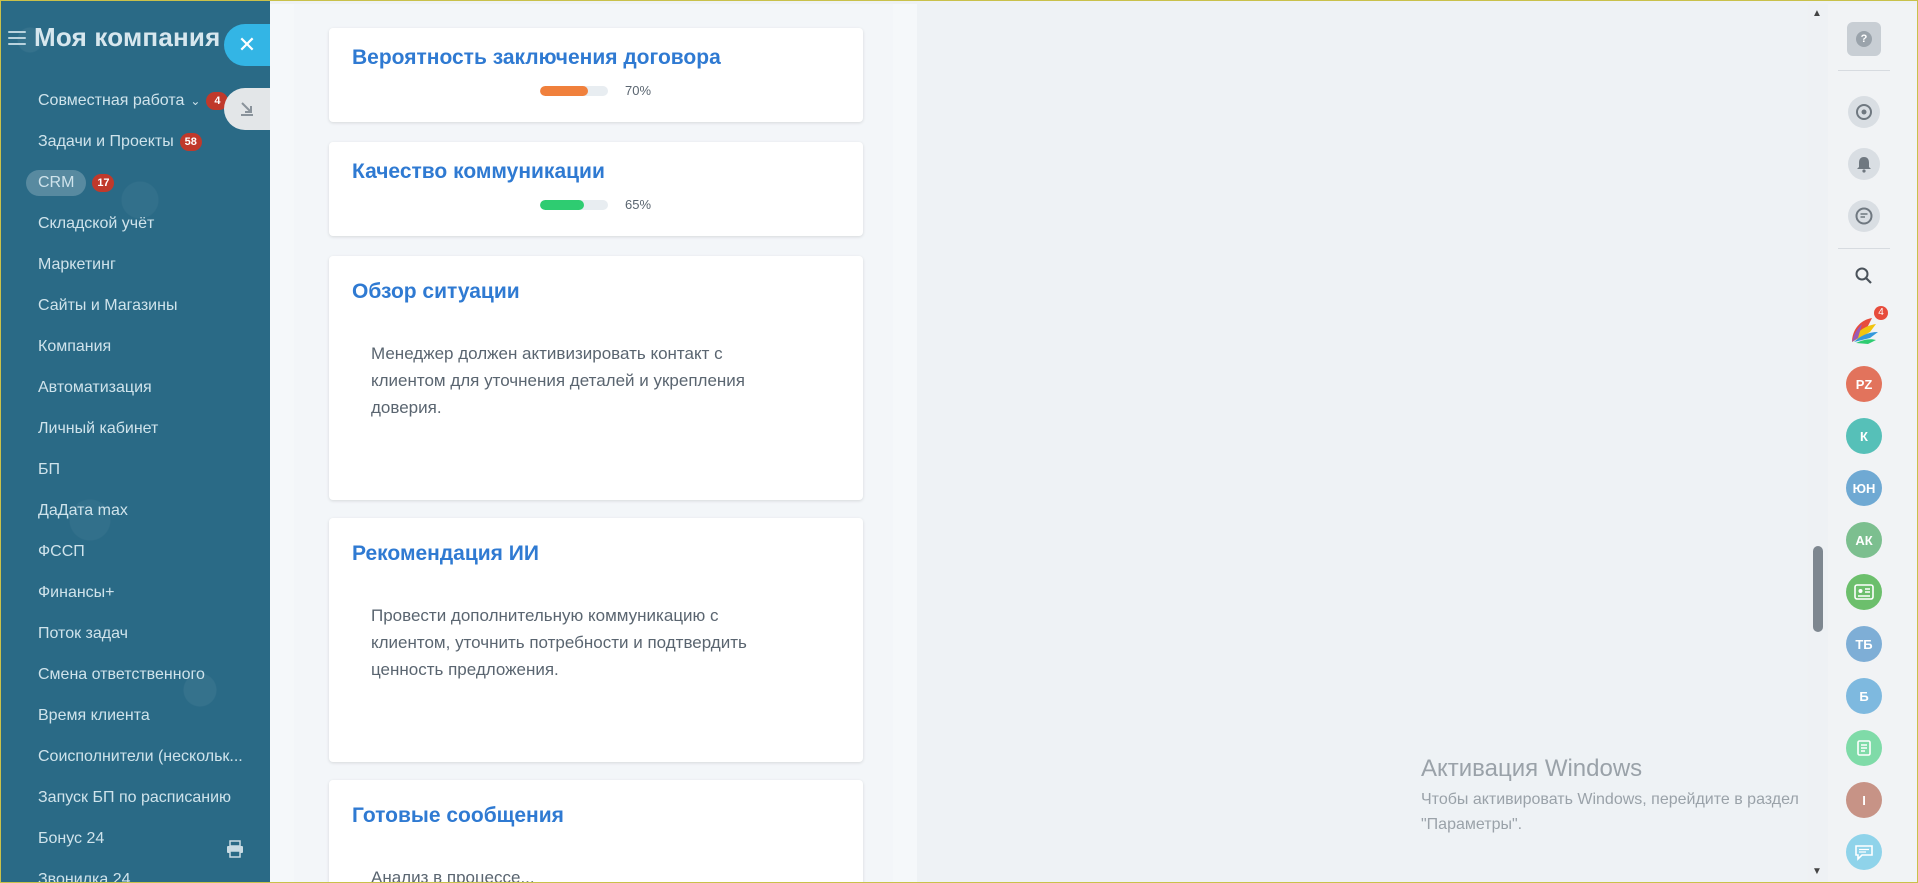 This screenshot has width=1918, height=883. What do you see at coordinates (76, 592) in the screenshot?
I see `sidebar-item-label: Финансы+` at bounding box center [76, 592].